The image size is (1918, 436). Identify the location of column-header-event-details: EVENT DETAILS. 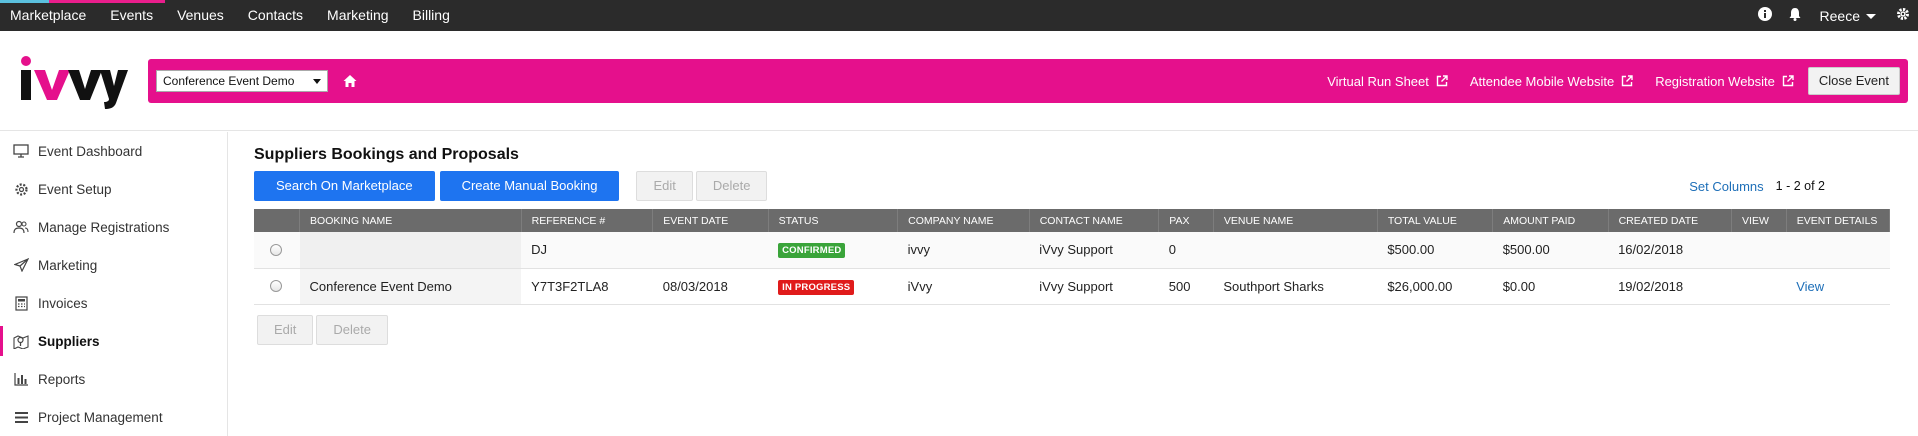
(1838, 220).